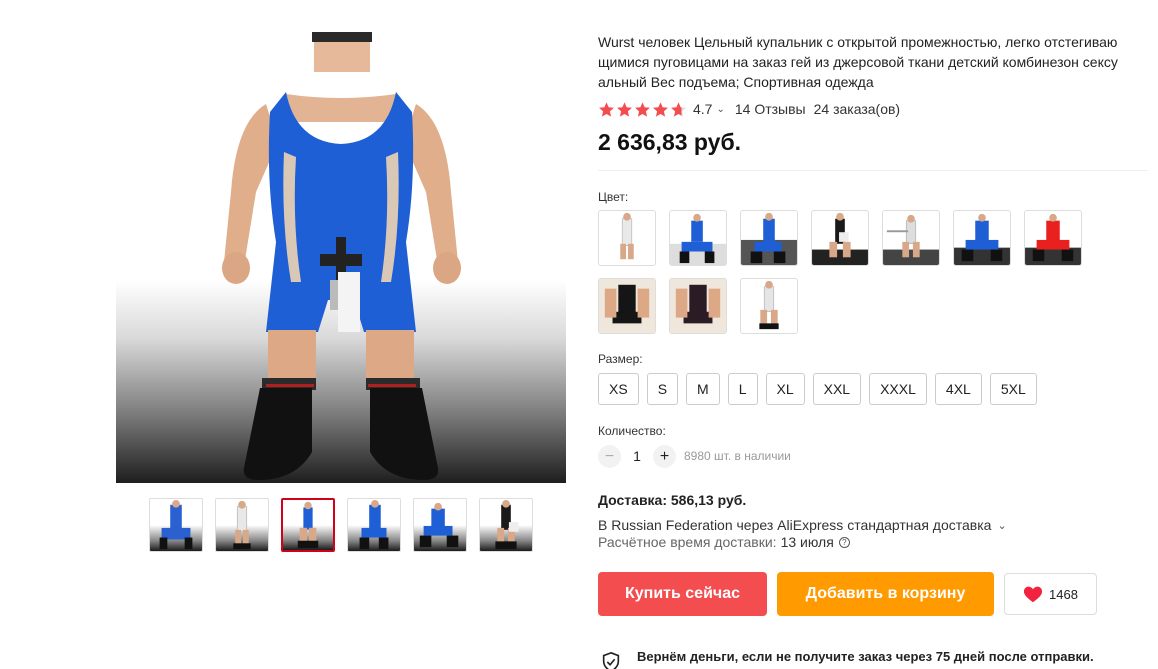 The image size is (1158, 669). What do you see at coordinates (848, 272) in the screenshot?
I see `color-swatches` at bounding box center [848, 272].